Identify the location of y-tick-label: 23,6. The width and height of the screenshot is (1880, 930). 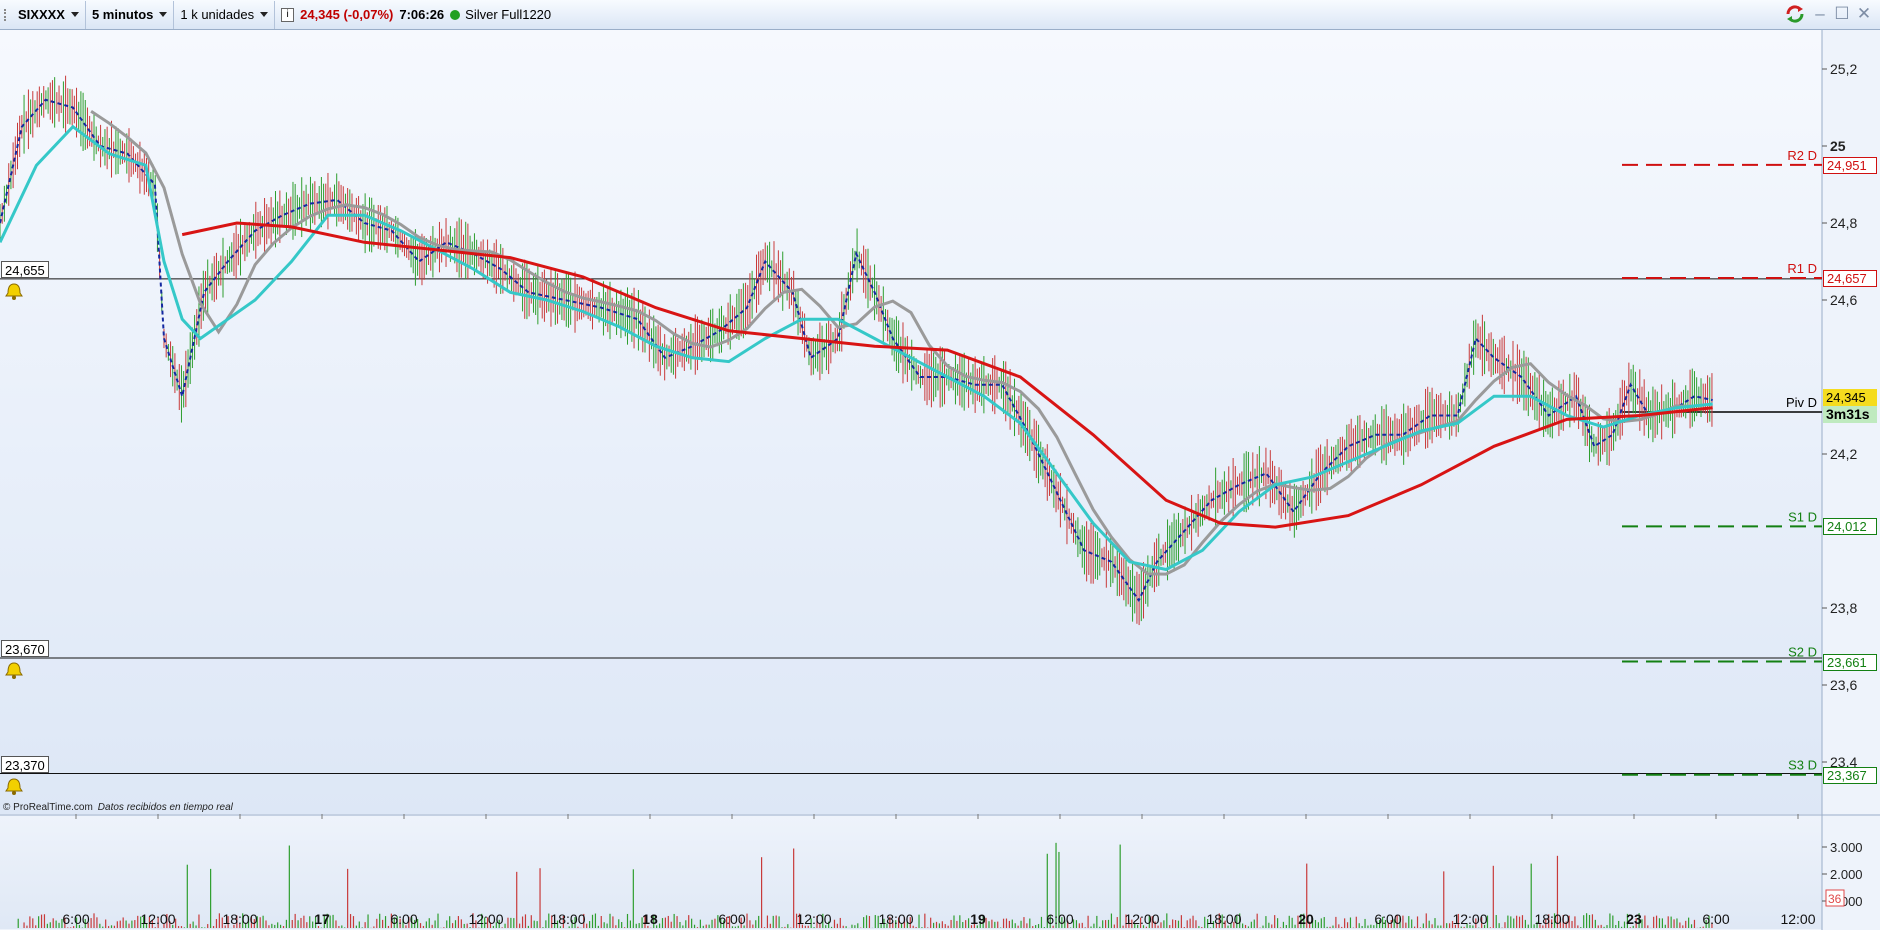
(1843, 685).